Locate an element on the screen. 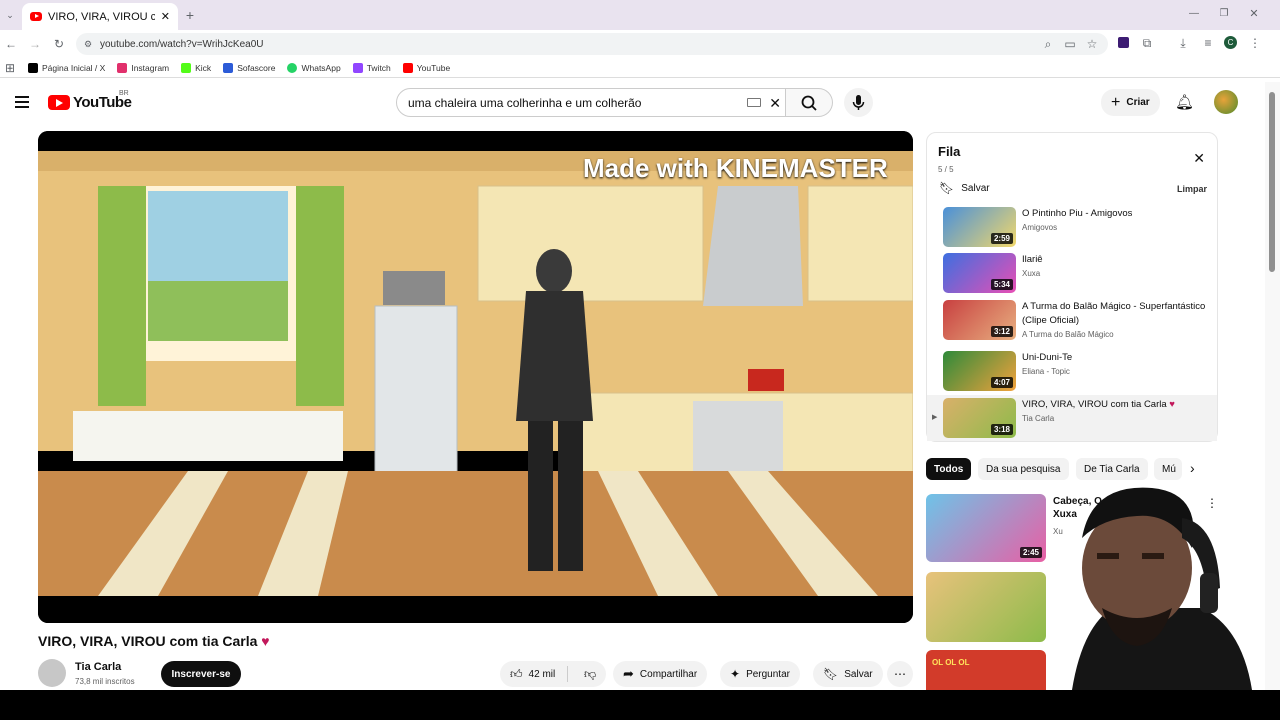 The image size is (1280, 720). close-queue-icon: ✕ is located at coordinates (1199, 158).